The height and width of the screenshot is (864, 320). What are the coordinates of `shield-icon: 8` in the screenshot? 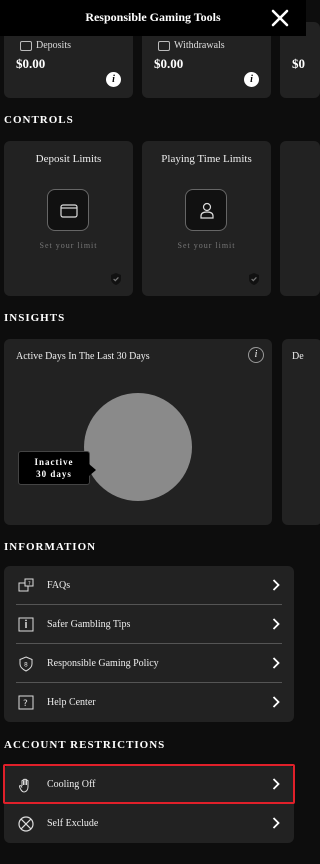 It's located at (26, 664).